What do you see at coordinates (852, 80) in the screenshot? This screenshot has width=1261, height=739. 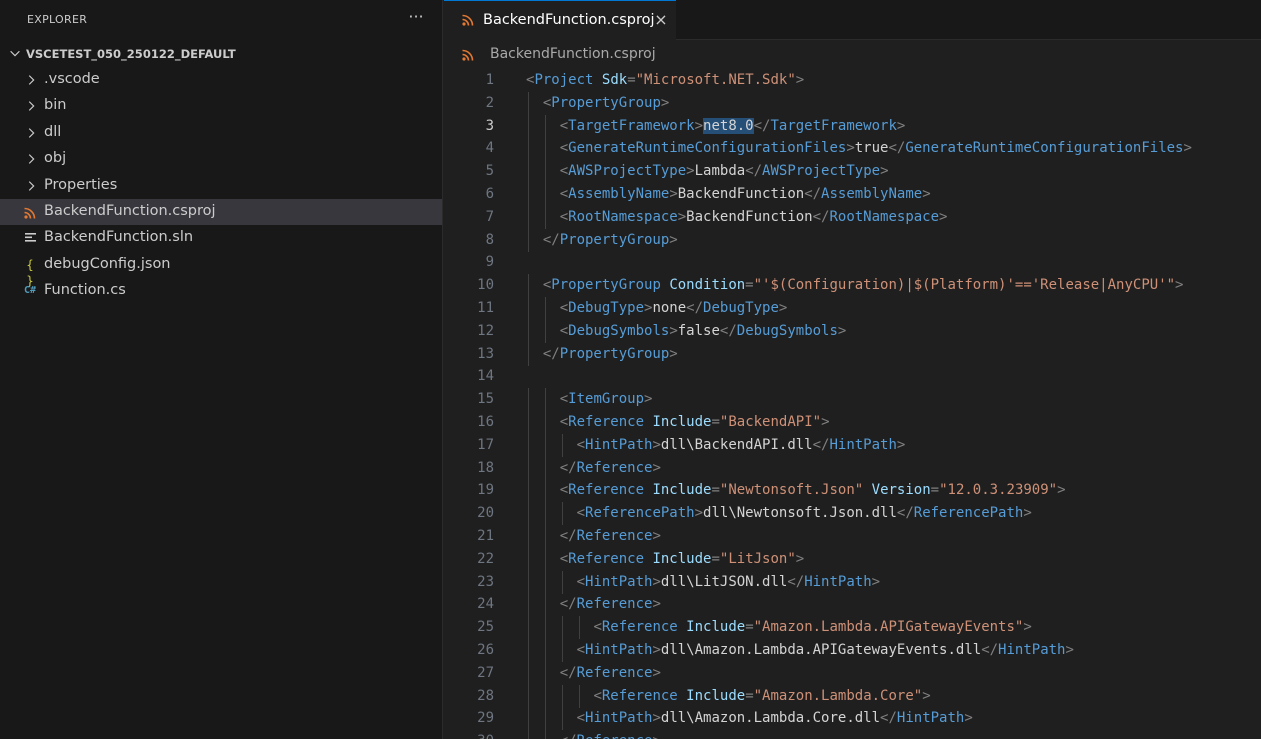 I see `code-line: 1 <Project Sdk="Microsoft.NET.Sdk">` at bounding box center [852, 80].